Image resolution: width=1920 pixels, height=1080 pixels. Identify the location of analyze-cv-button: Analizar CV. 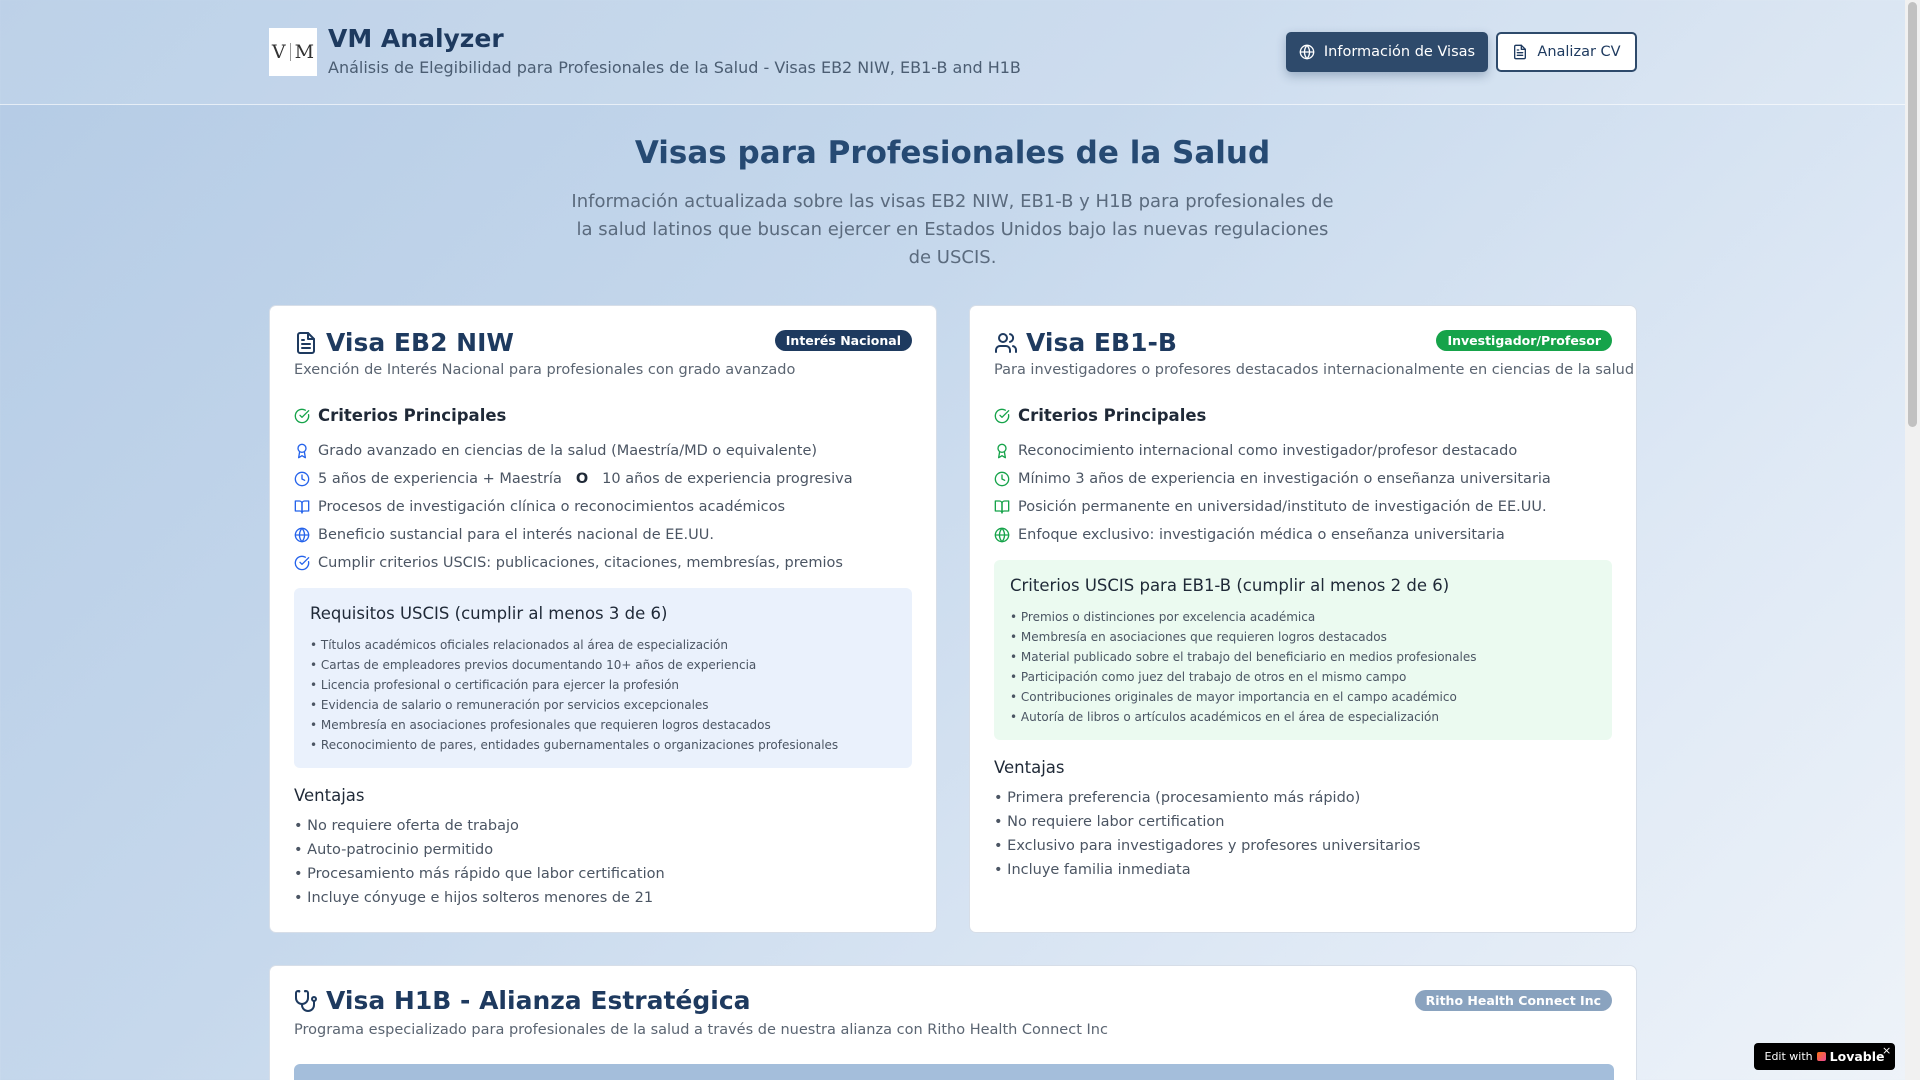
(1566, 52).